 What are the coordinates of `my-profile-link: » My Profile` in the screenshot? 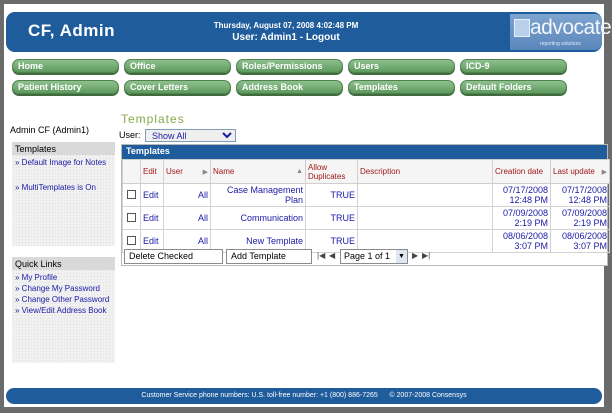 It's located at (63, 277).